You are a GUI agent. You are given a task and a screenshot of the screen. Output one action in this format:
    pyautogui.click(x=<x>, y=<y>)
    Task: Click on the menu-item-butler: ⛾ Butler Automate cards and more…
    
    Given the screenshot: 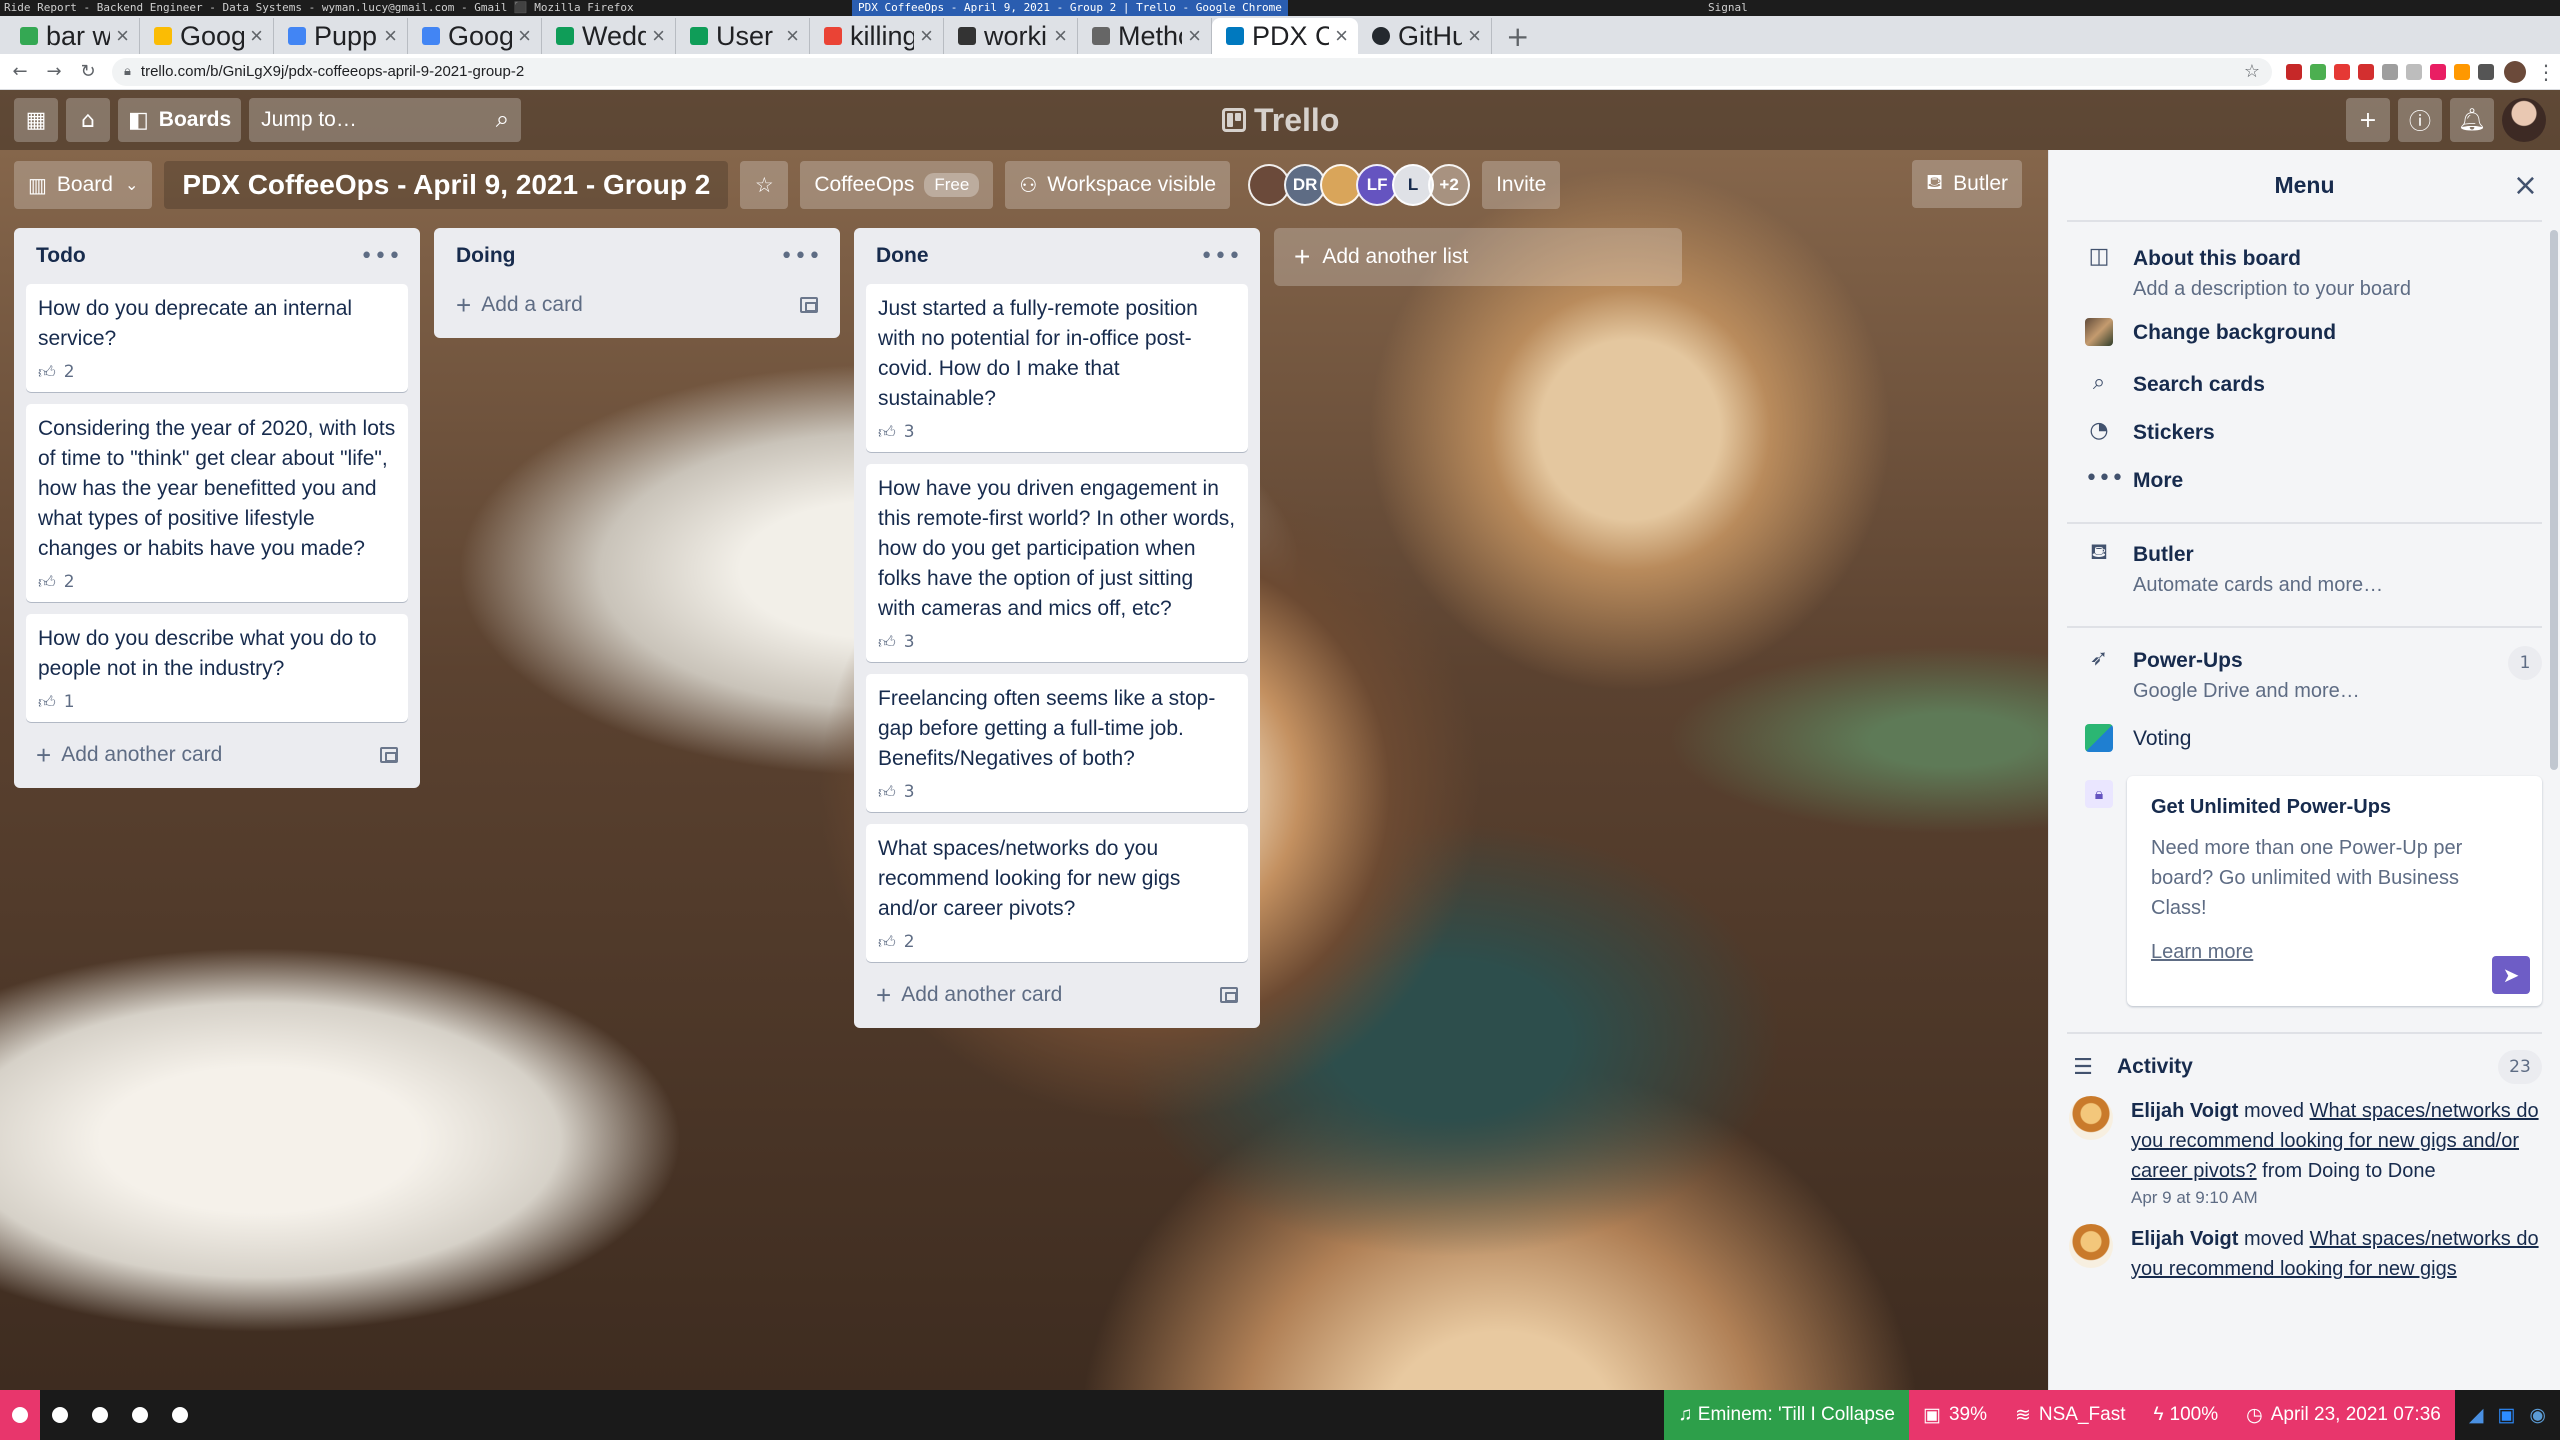 What is the action you would take?
    pyautogui.click(x=2304, y=570)
    